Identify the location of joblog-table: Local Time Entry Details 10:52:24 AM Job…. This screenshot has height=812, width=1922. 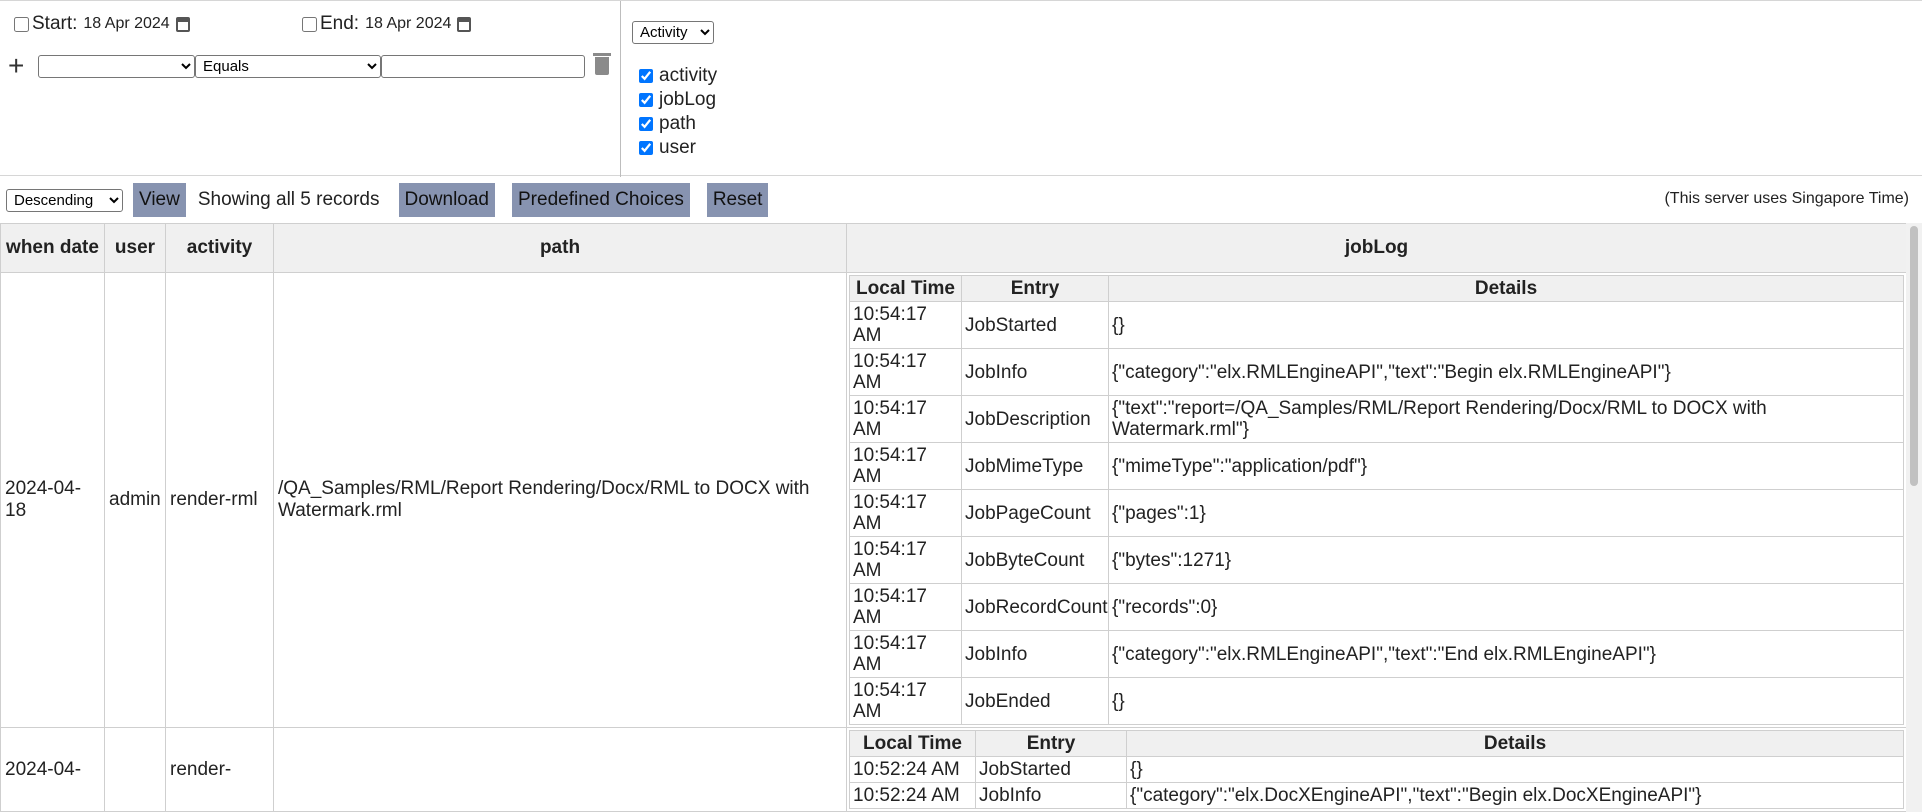
(1376, 769).